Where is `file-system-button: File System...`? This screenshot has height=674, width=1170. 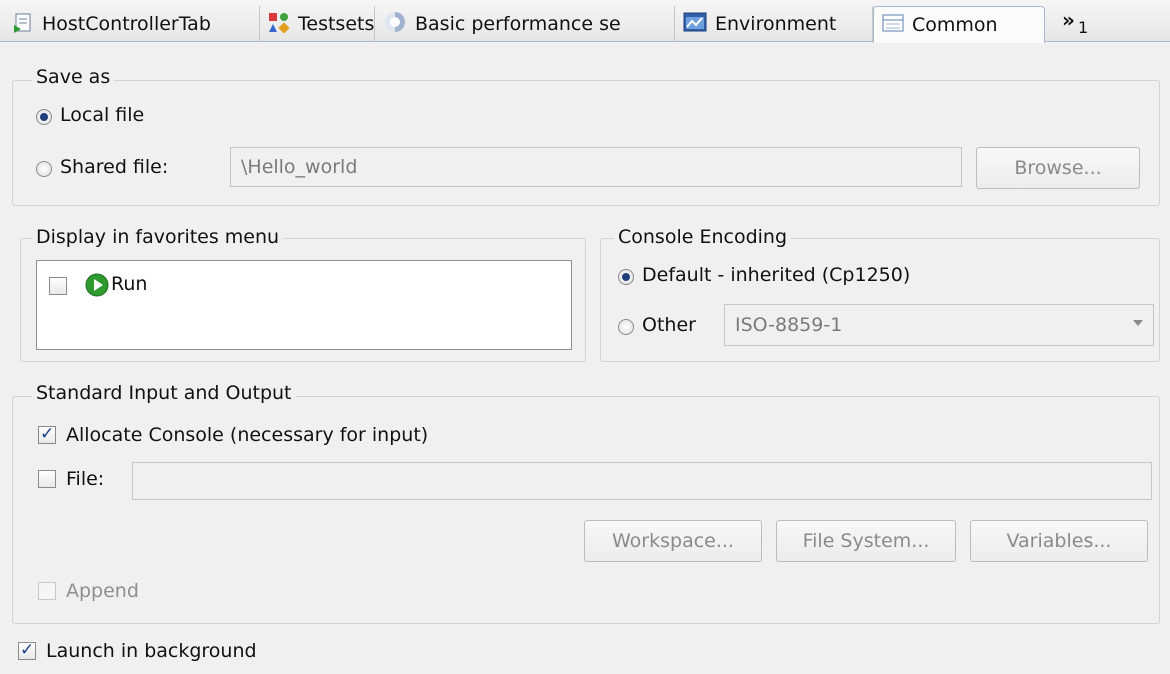 file-system-button: File System... is located at coordinates (866, 541).